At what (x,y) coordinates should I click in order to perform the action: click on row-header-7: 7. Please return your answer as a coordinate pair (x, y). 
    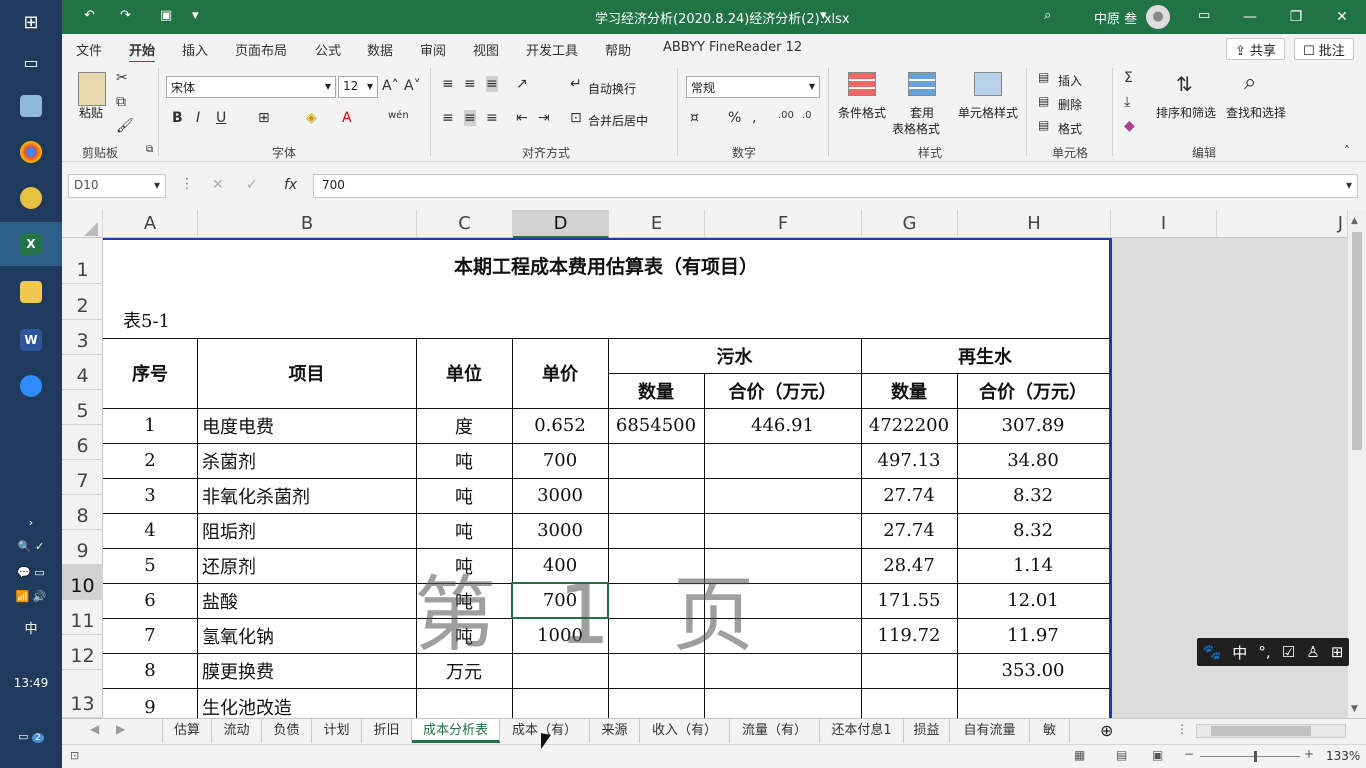
    Looking at the image, I should click on (82, 477).